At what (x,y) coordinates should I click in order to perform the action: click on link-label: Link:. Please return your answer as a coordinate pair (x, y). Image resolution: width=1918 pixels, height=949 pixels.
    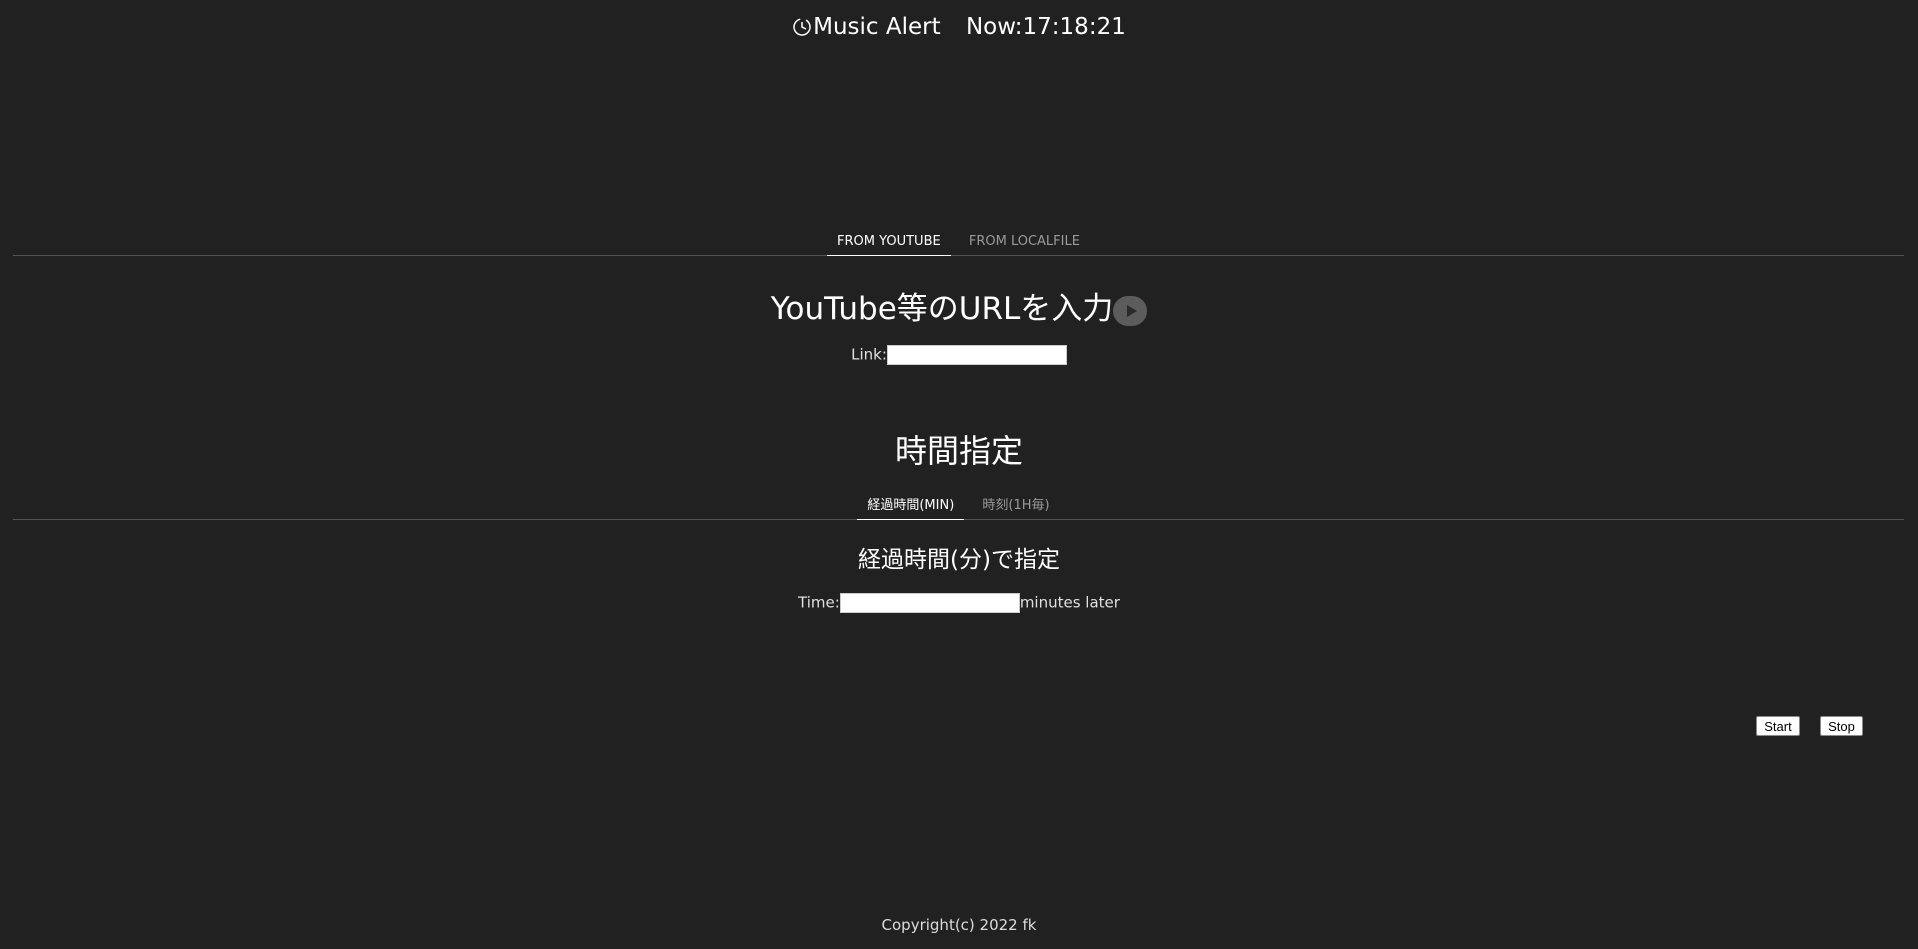
    Looking at the image, I should click on (869, 354).